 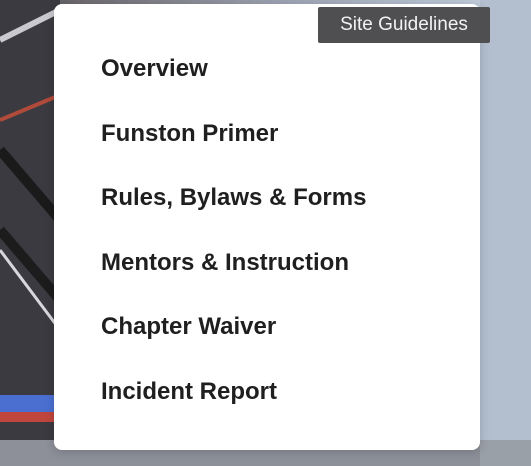 What do you see at coordinates (233, 148) in the screenshot?
I see `menu-item-funston-primer: Funston Primer` at bounding box center [233, 148].